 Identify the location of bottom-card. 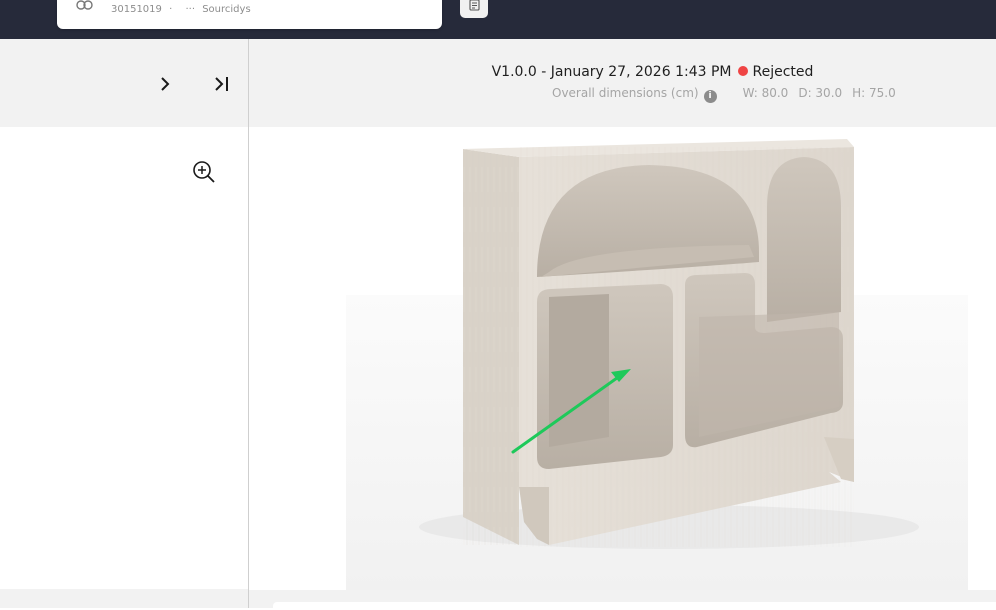
(634, 606).